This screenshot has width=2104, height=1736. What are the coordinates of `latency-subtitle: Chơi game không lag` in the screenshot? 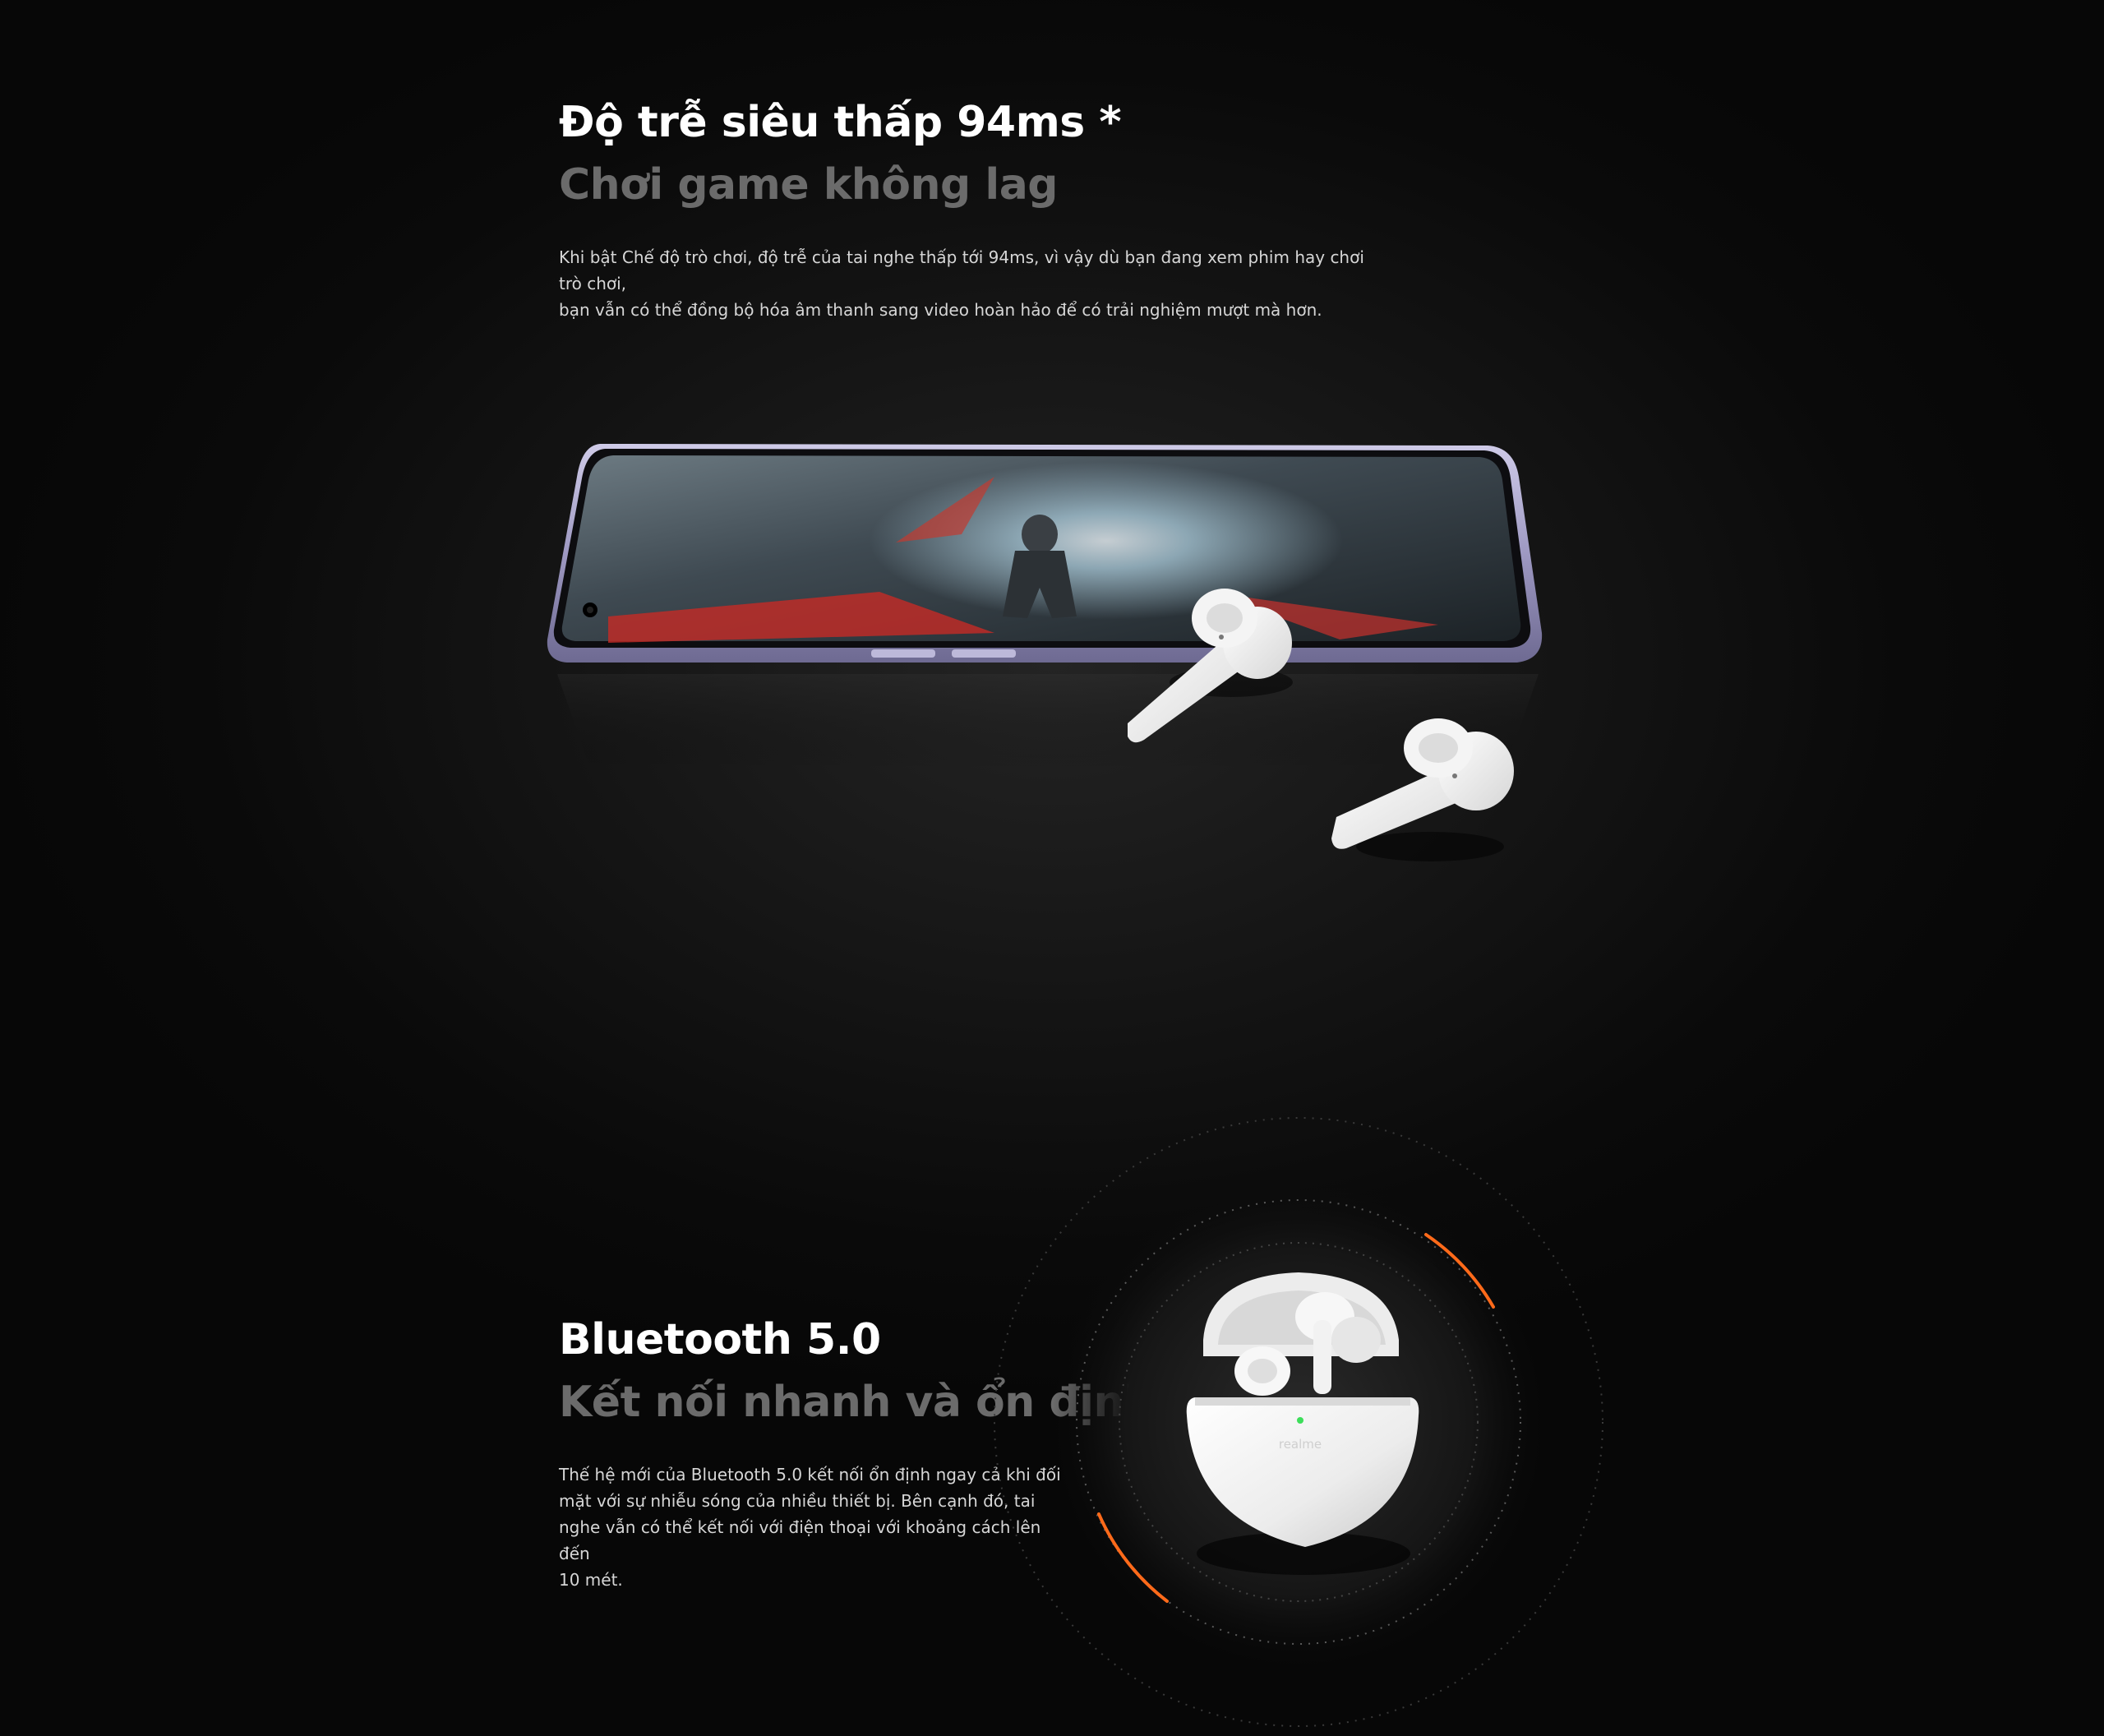 It's located at (809, 185).